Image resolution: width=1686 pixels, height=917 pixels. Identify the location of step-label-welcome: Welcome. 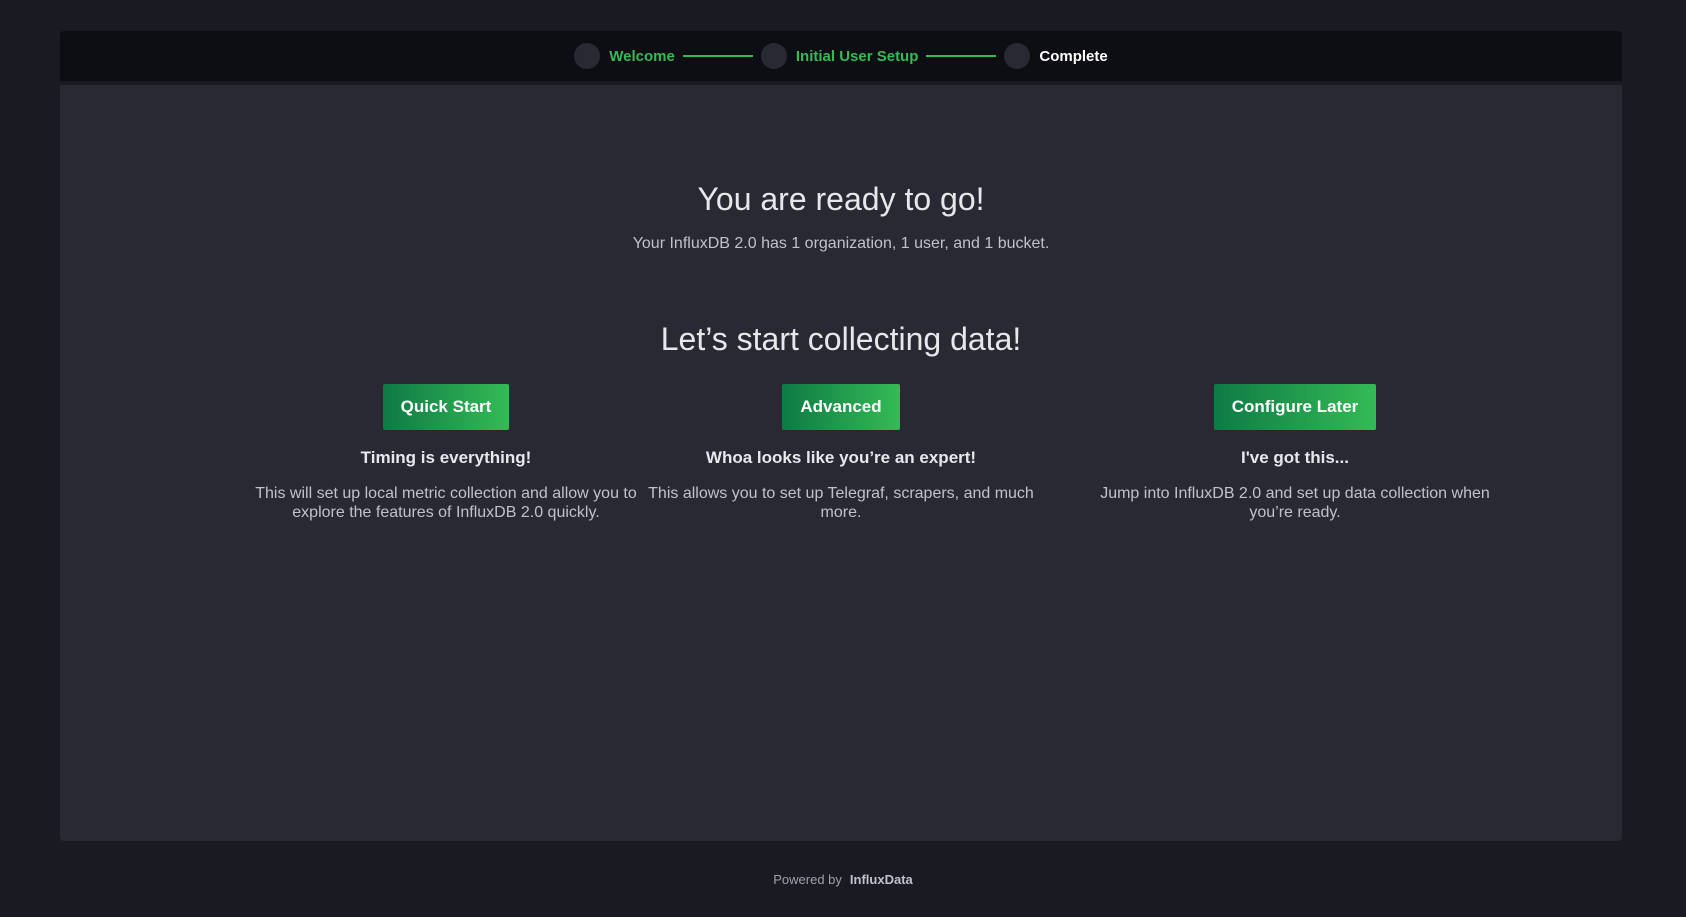
(642, 56).